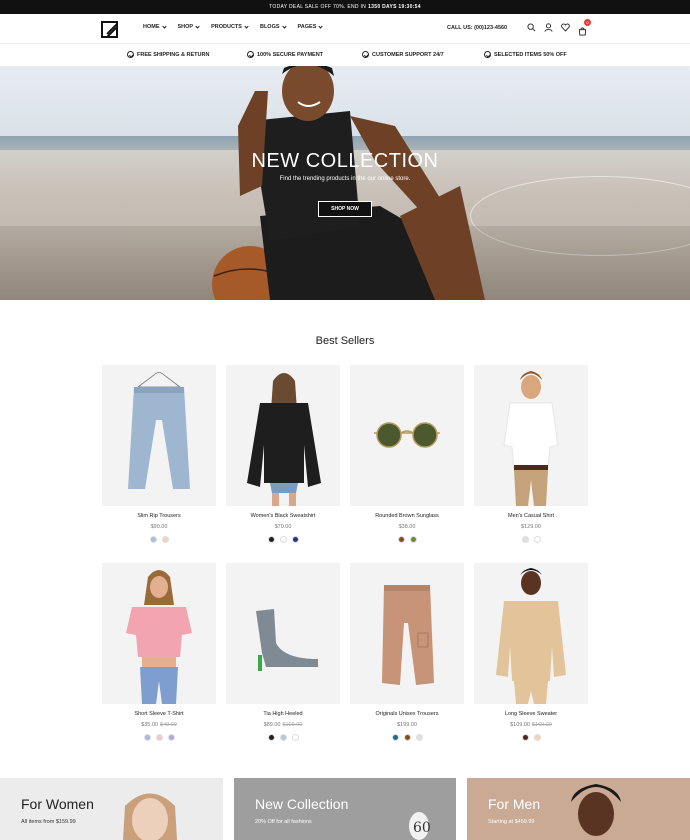 The width and height of the screenshot is (690, 840). What do you see at coordinates (511, 822) in the screenshot?
I see `banner-subtitle: Starting at $459.99` at bounding box center [511, 822].